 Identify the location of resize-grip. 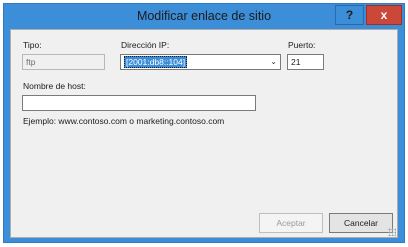
(392, 232).